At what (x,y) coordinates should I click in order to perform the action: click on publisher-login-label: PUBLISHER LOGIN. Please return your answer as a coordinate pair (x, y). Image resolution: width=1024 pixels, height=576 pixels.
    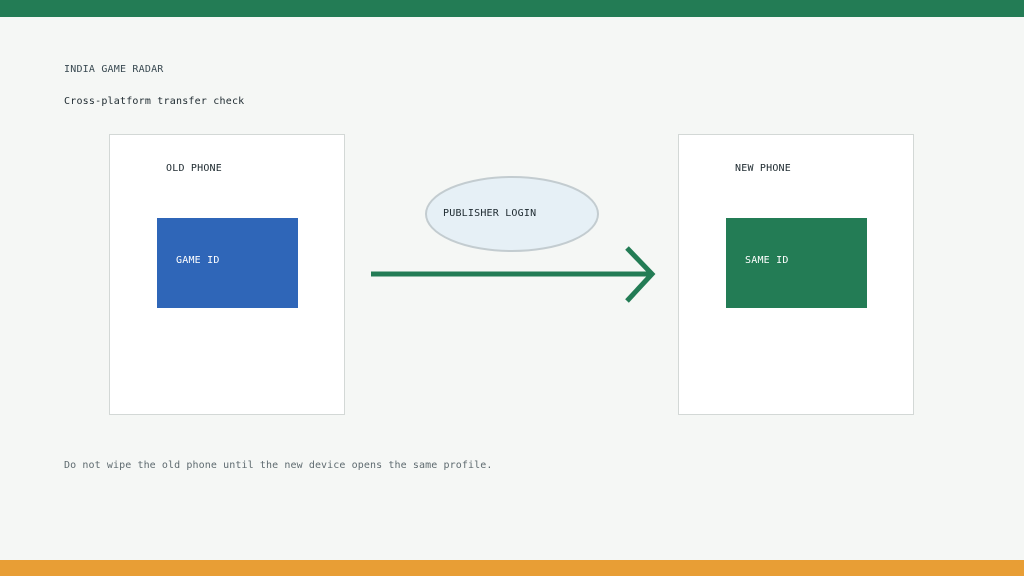
    Looking at the image, I should click on (490, 213).